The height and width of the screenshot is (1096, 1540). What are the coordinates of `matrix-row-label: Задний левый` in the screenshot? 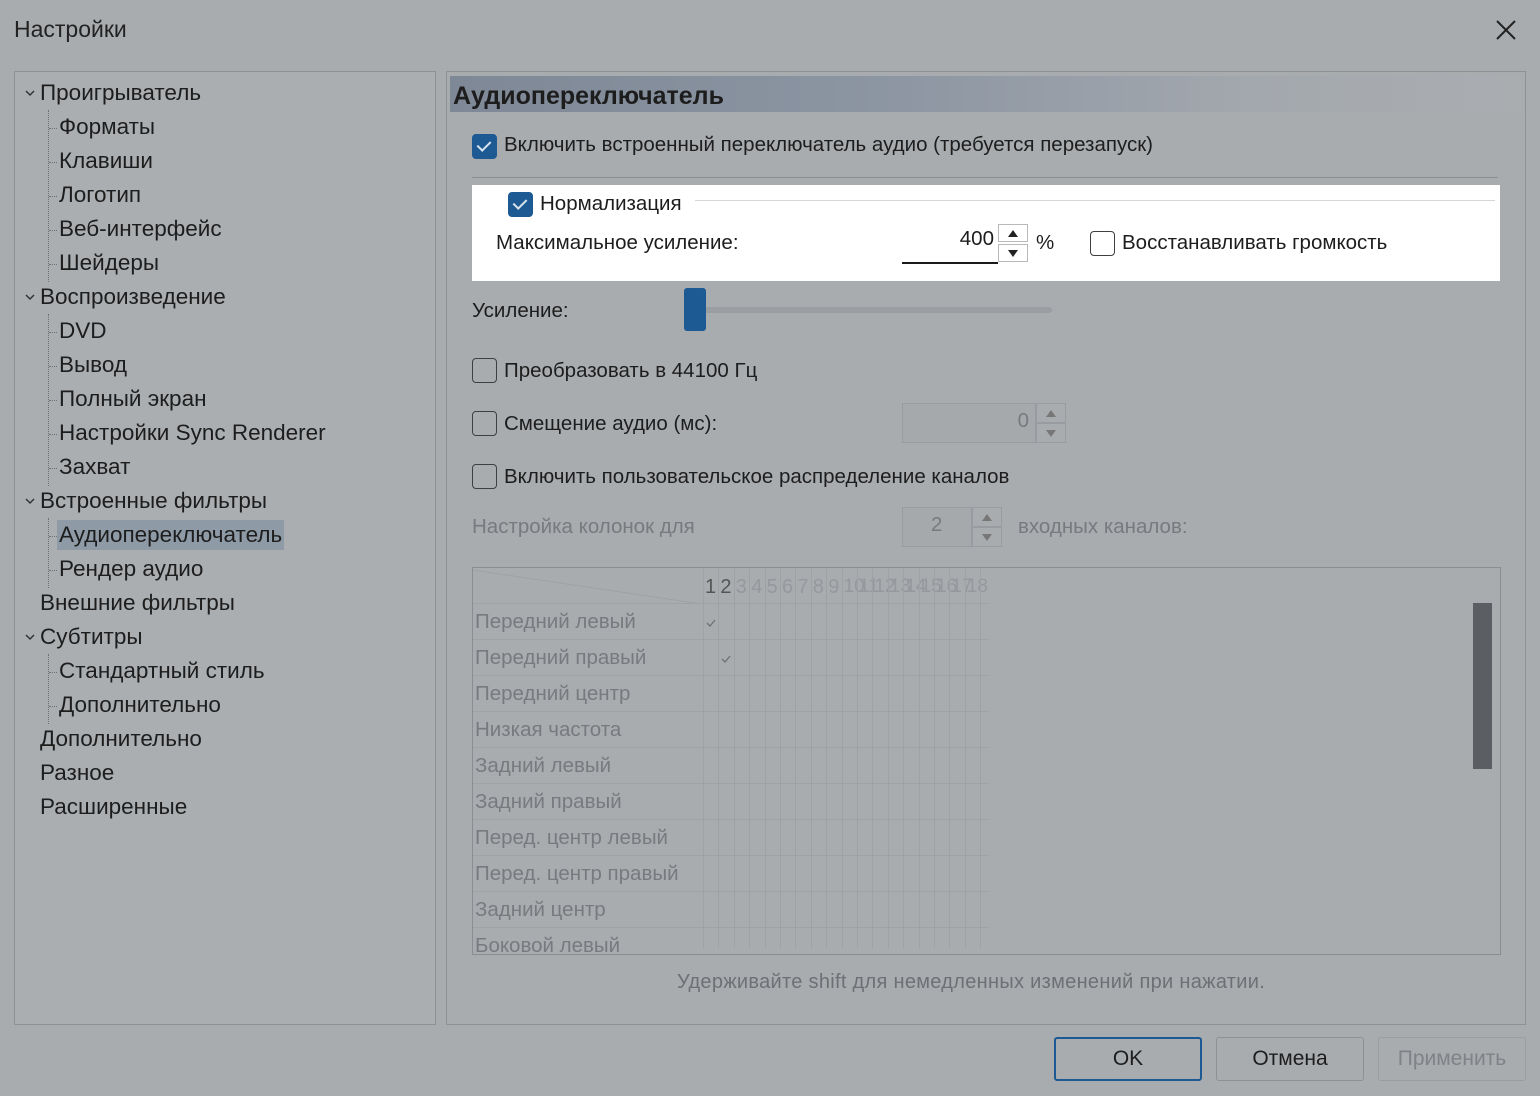 It's located at (543, 765).